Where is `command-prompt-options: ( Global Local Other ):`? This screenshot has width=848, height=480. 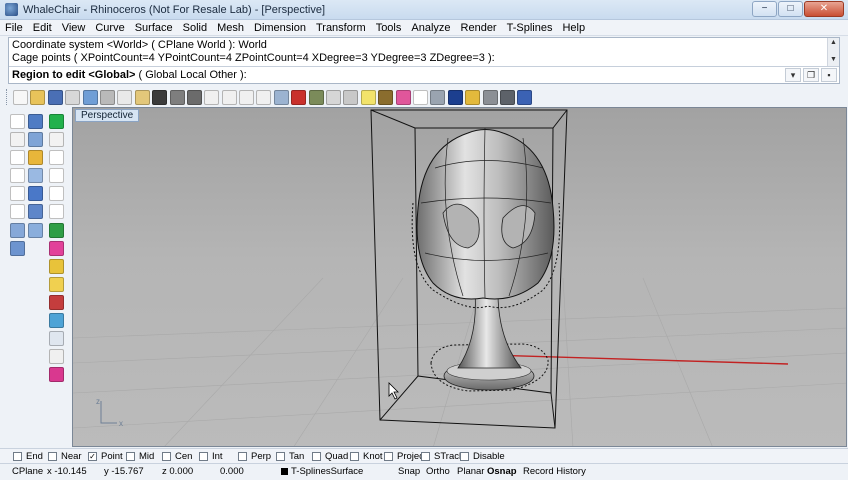
command-prompt-options: ( Global Local Other ): is located at coordinates (191, 75).